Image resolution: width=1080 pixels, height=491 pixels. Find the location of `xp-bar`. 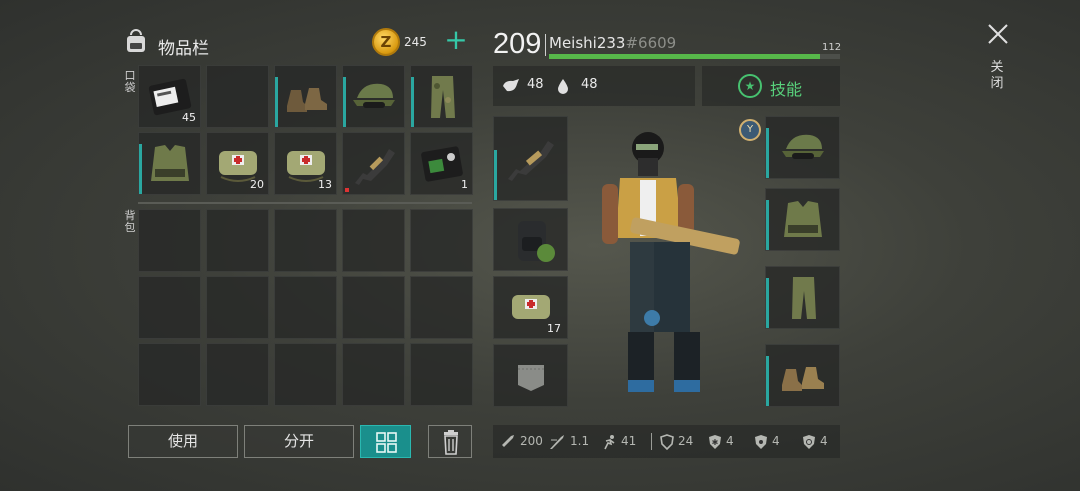

xp-bar is located at coordinates (694, 56).